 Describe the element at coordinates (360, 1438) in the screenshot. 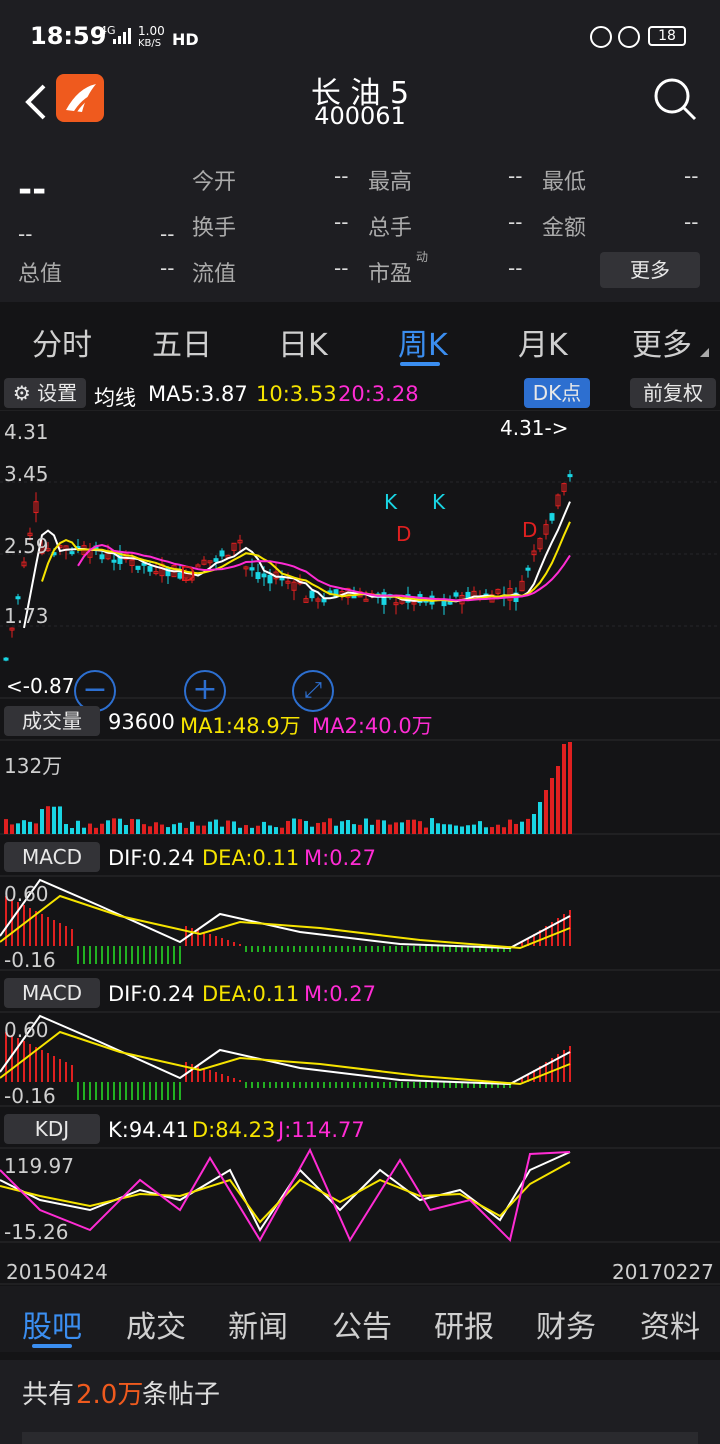

I see `post-card` at that location.